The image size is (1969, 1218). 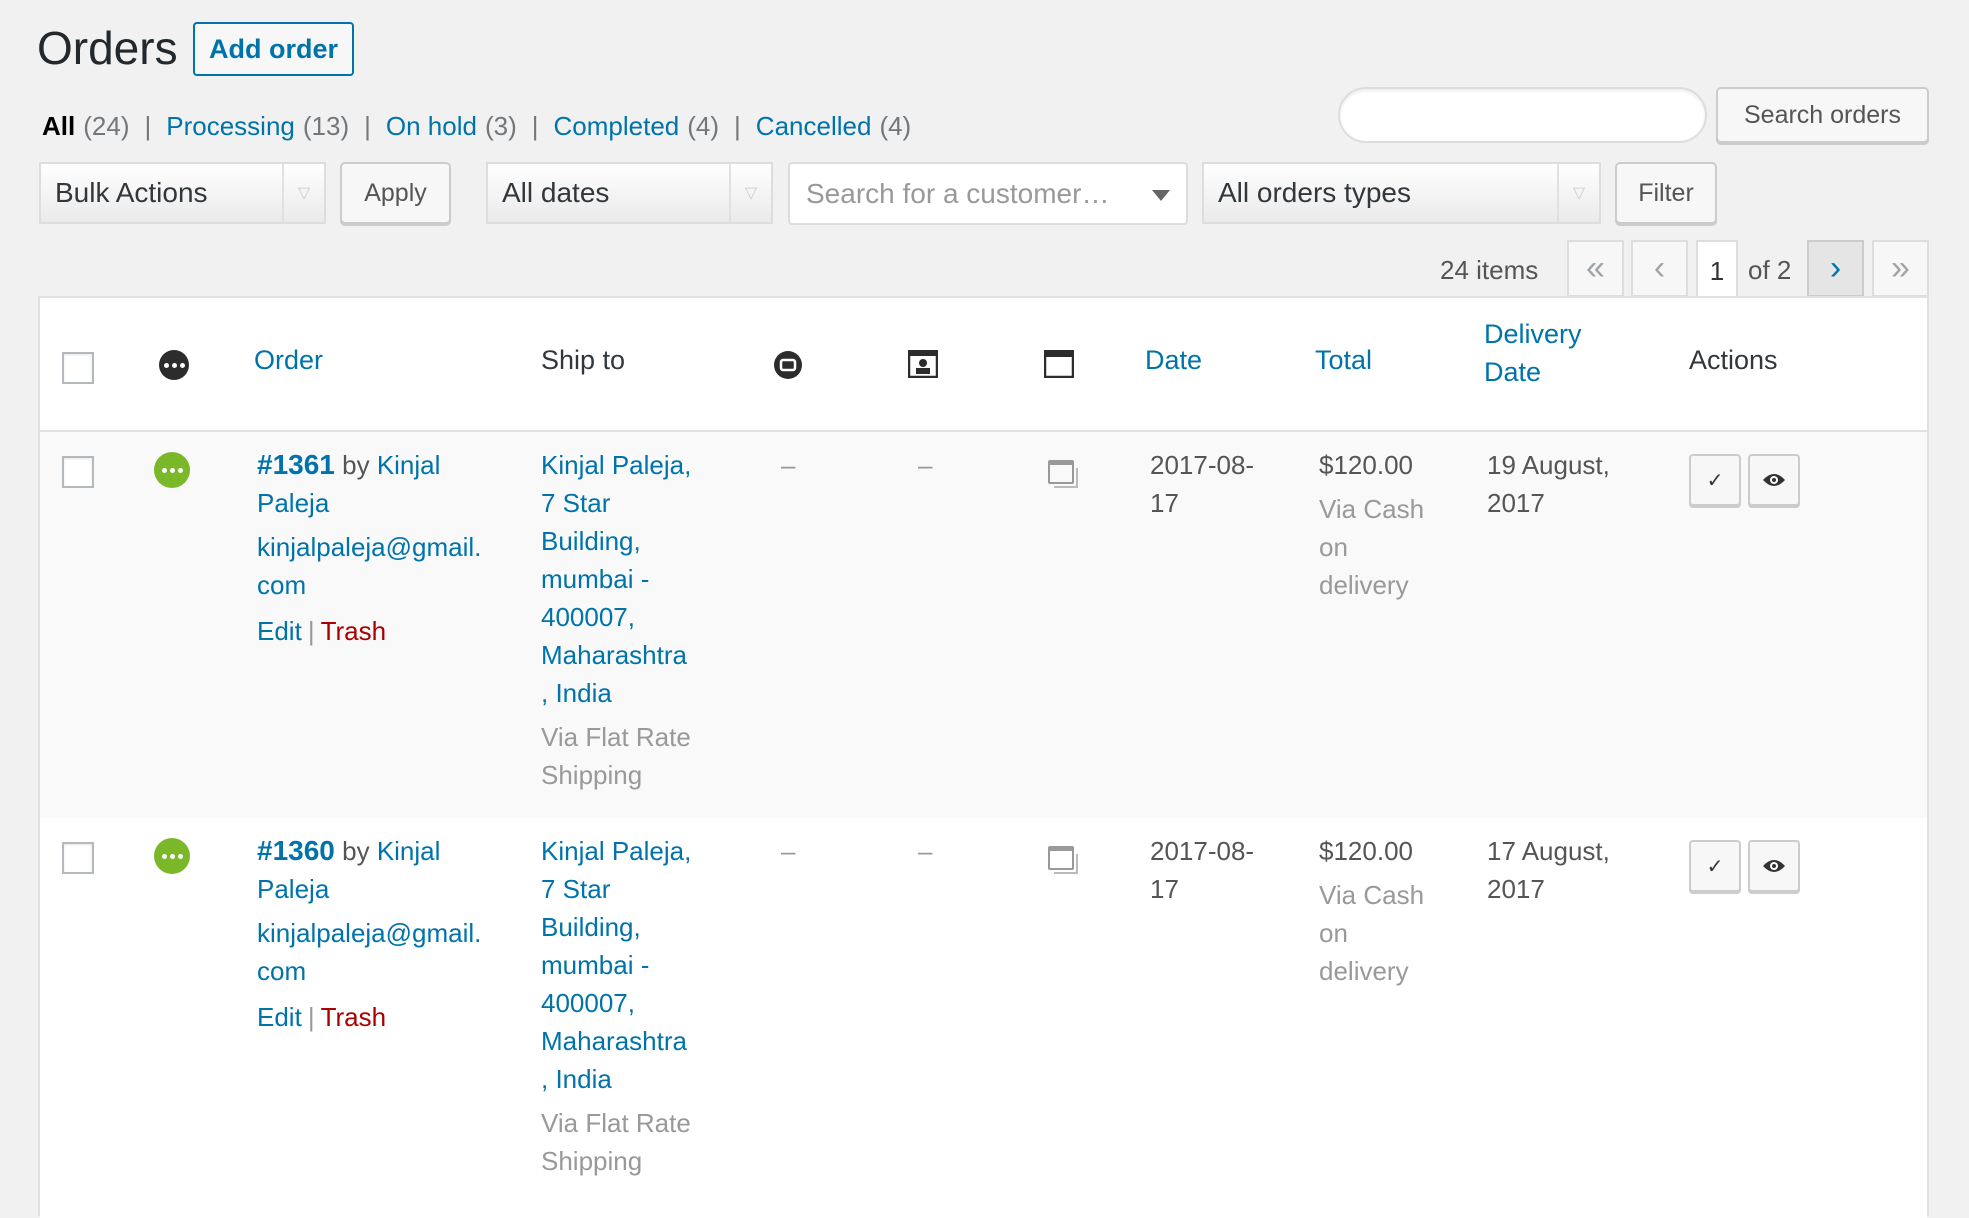 I want to click on order-total: $120.00 Via Cash on delivery, so click(x=1371, y=911).